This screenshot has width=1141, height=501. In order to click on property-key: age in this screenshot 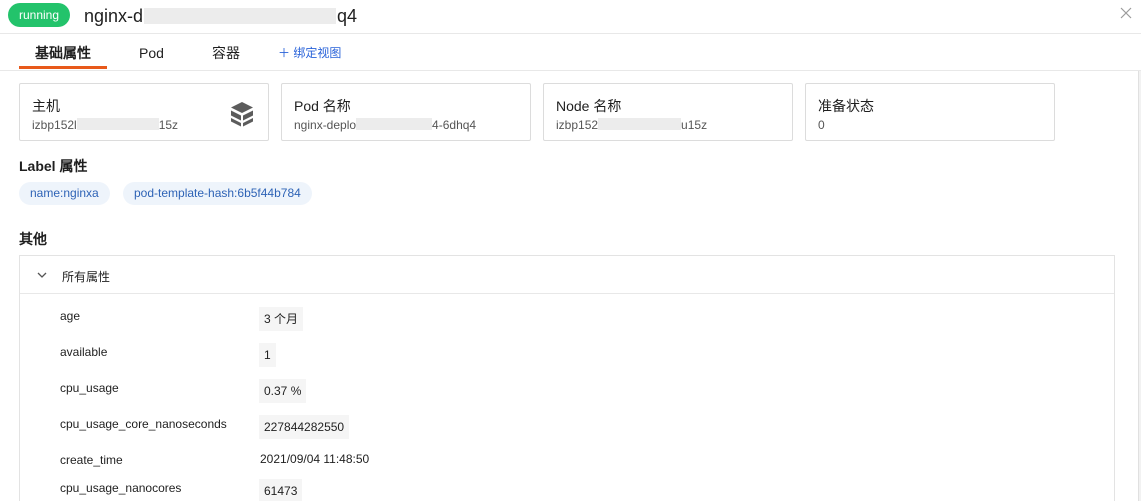, I will do `click(70, 316)`.